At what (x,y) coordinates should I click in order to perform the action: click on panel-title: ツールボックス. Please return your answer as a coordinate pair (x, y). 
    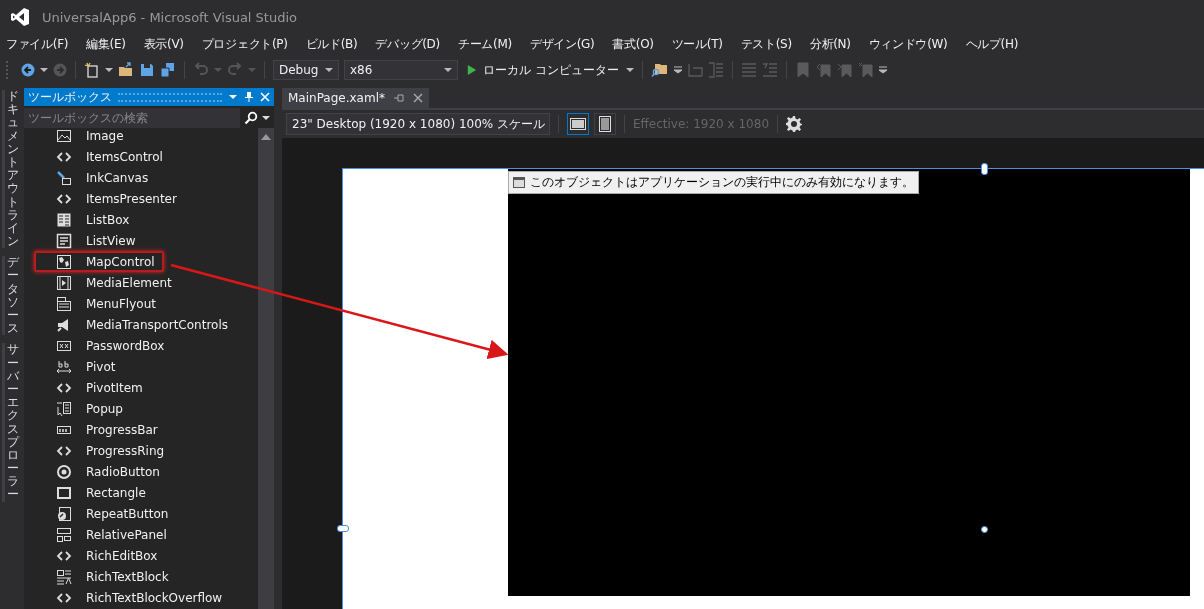
    Looking at the image, I should click on (70, 97).